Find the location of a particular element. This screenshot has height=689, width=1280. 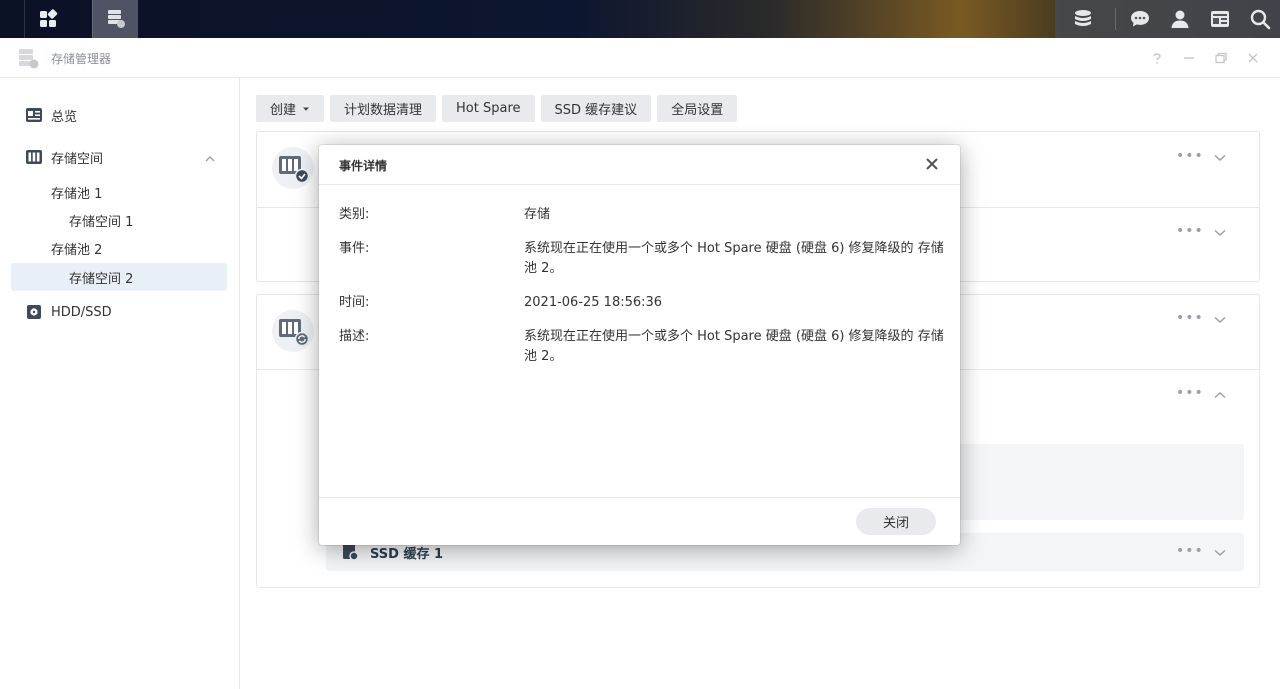

dialog-close-button is located at coordinates (932, 164).